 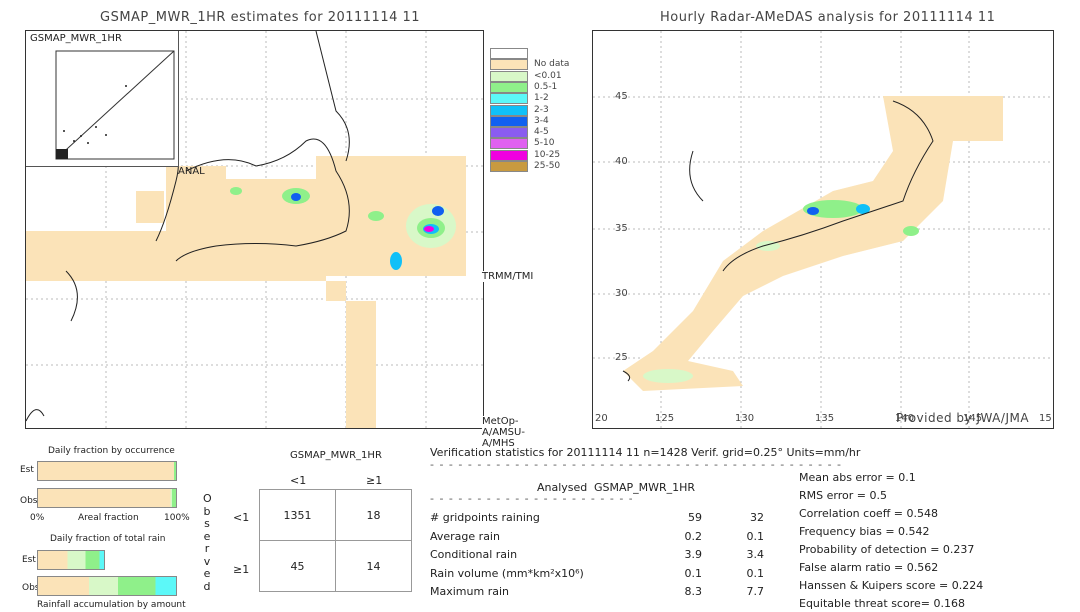 What do you see at coordinates (621, 228) in the screenshot?
I see `lat-label: 35` at bounding box center [621, 228].